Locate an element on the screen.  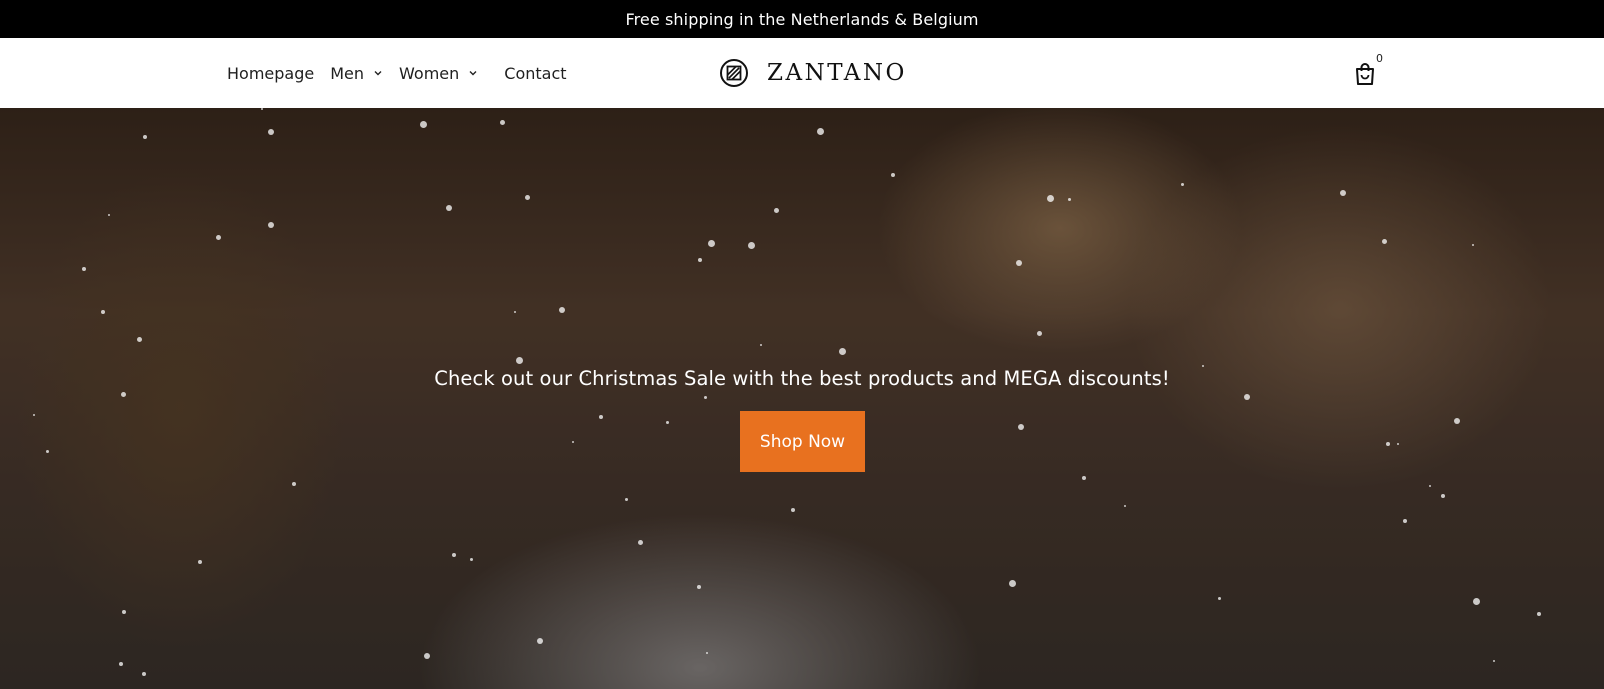
cart-count-badge: 0 is located at coordinates (1379, 58).